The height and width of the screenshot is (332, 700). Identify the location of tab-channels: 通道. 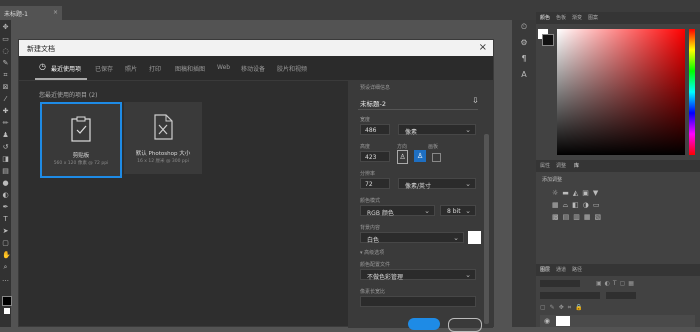
(561, 269).